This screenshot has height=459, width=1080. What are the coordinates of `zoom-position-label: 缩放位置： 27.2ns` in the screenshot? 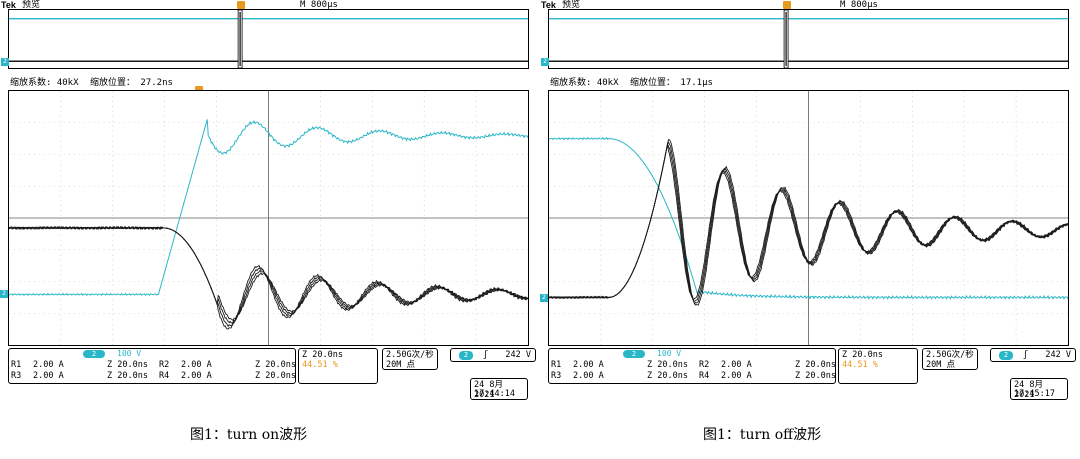 It's located at (131, 83).